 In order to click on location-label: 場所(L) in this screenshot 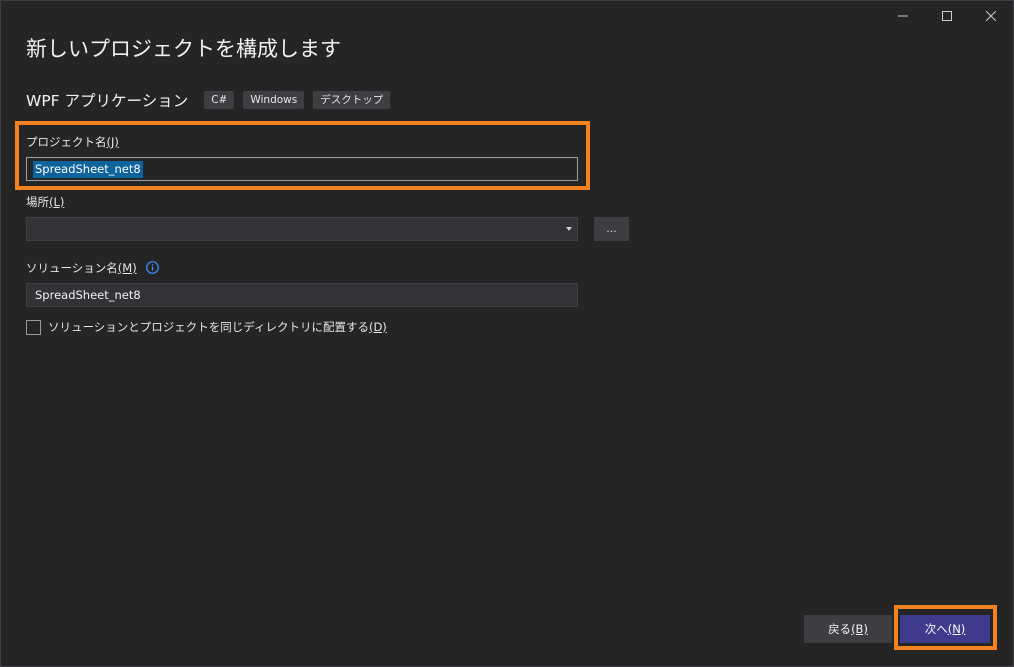, I will do `click(45, 202)`.